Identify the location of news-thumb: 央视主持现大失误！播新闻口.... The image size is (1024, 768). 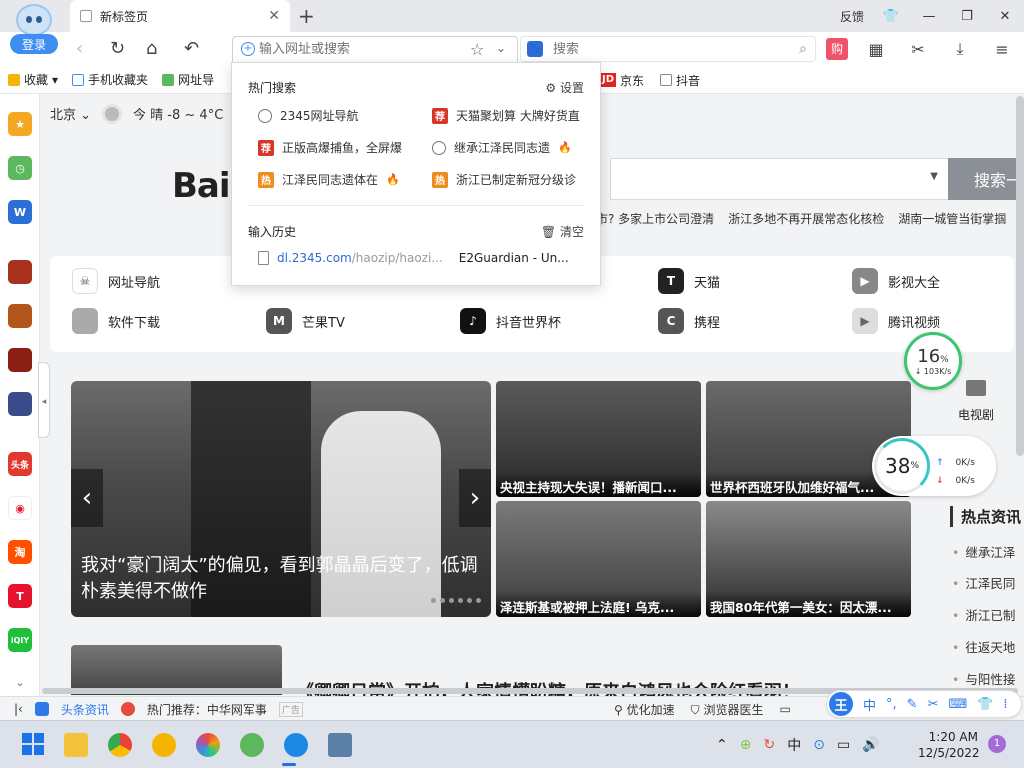
(598, 439).